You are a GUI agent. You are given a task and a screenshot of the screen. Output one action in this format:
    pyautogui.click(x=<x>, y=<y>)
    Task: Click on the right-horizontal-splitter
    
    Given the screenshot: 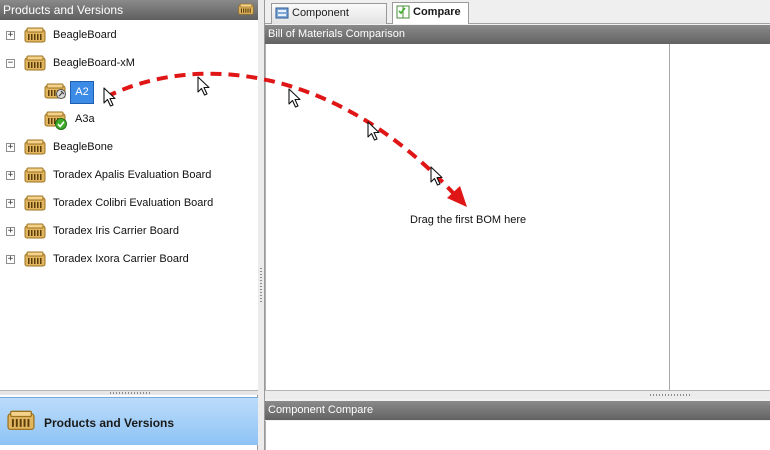 What is the action you would take?
    pyautogui.click(x=517, y=394)
    